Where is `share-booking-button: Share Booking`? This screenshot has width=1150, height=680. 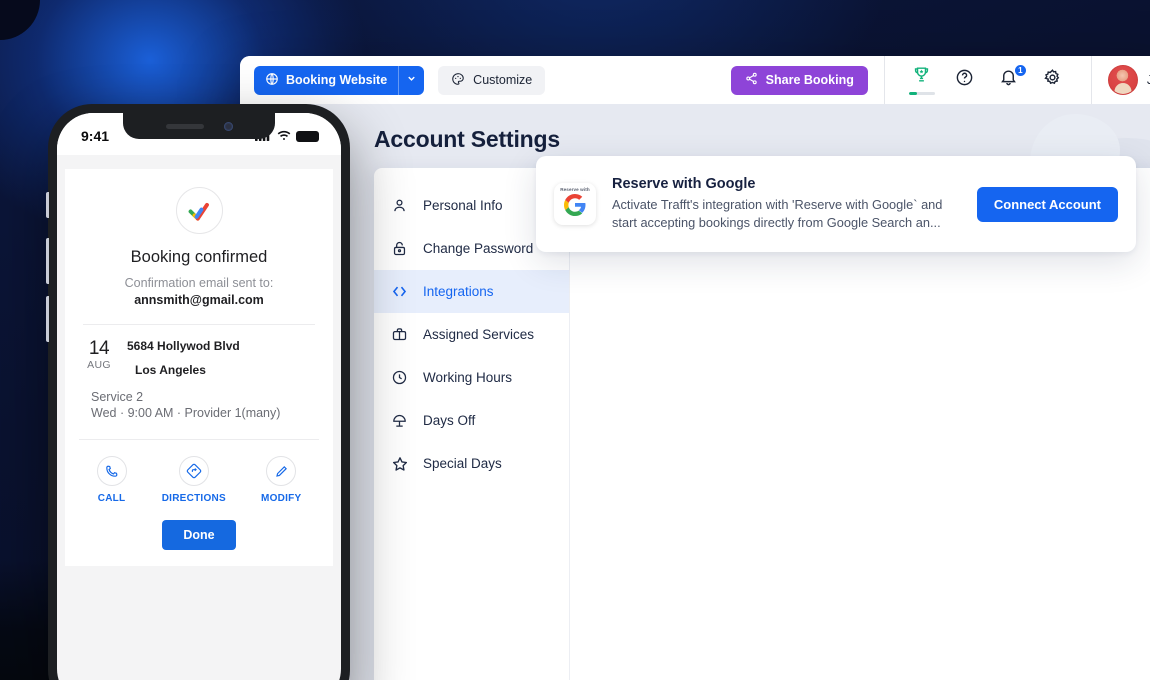
share-booking-button: Share Booking is located at coordinates (799, 80).